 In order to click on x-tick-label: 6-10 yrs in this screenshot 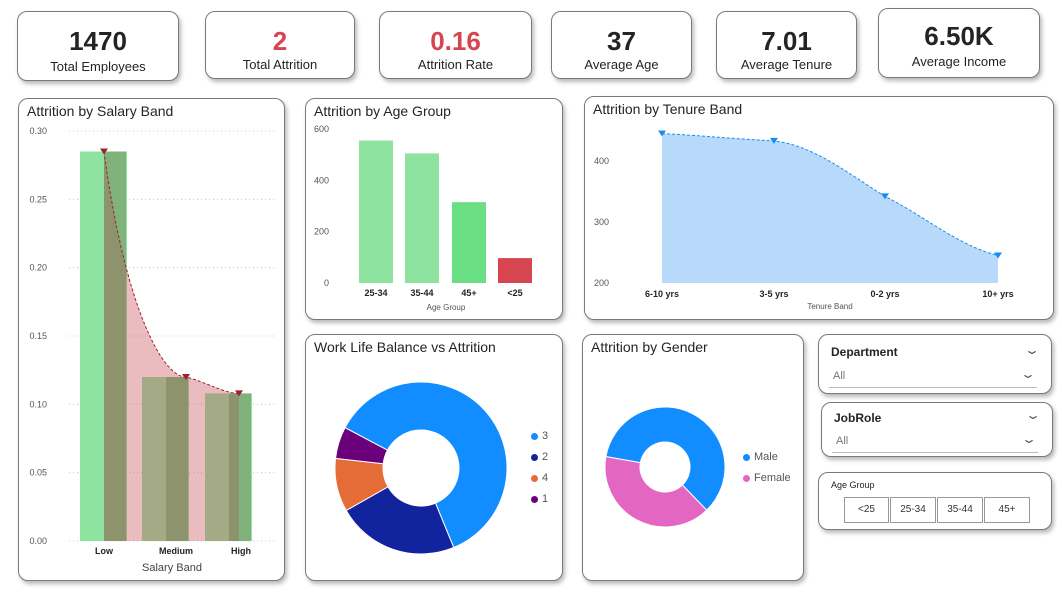, I will do `click(662, 294)`.